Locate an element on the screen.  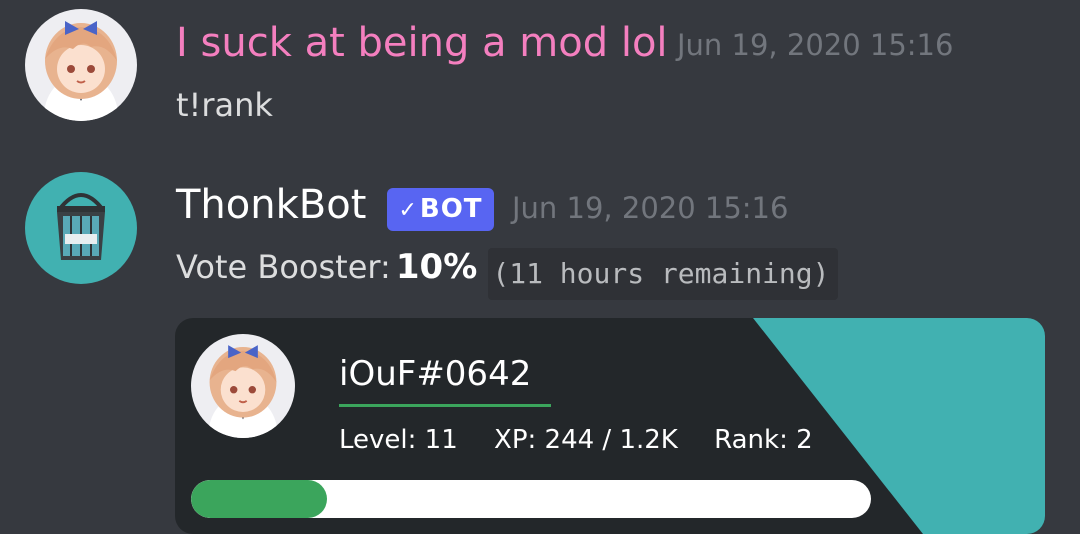
bot-tag-label: BOT is located at coordinates (451, 209).